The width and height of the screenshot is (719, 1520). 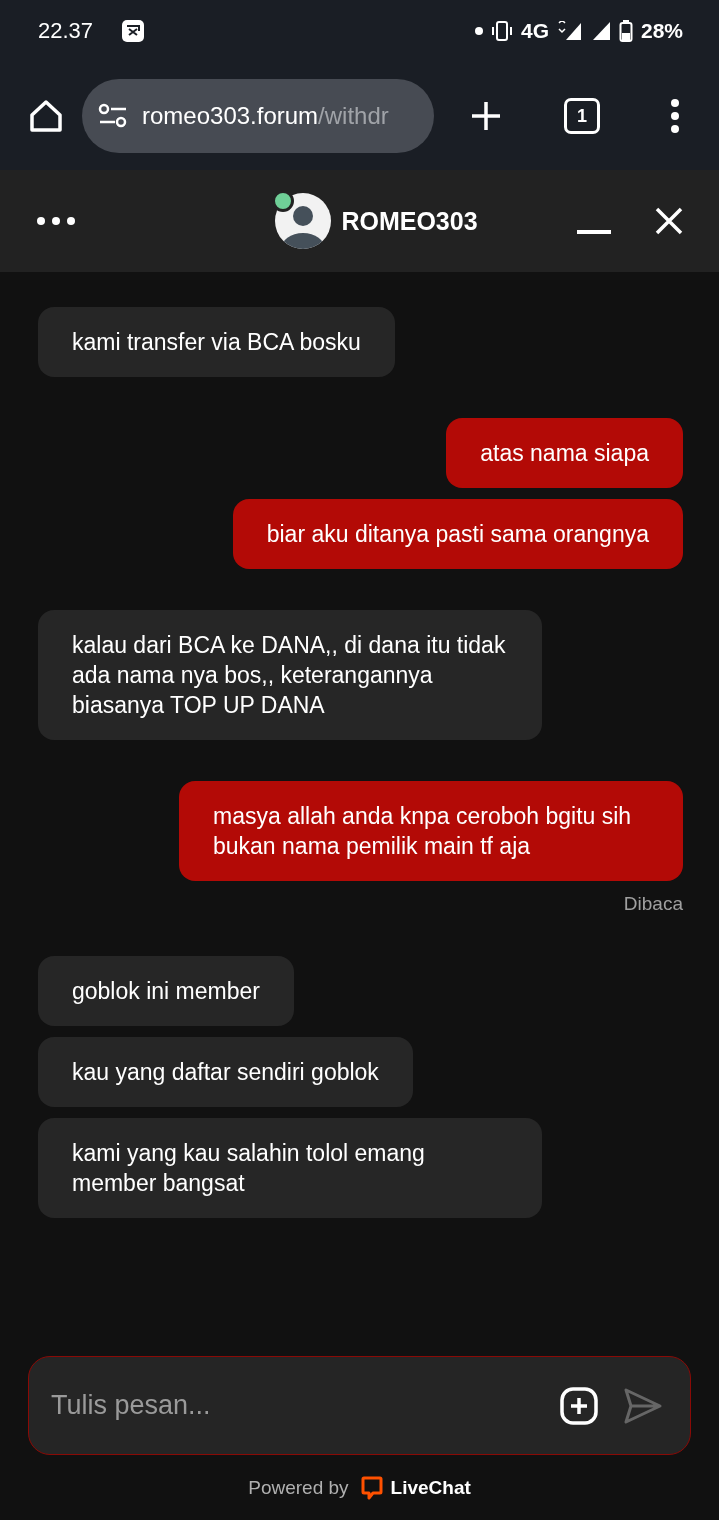 What do you see at coordinates (133, 31) in the screenshot?
I see `screenshot-app-icon` at bounding box center [133, 31].